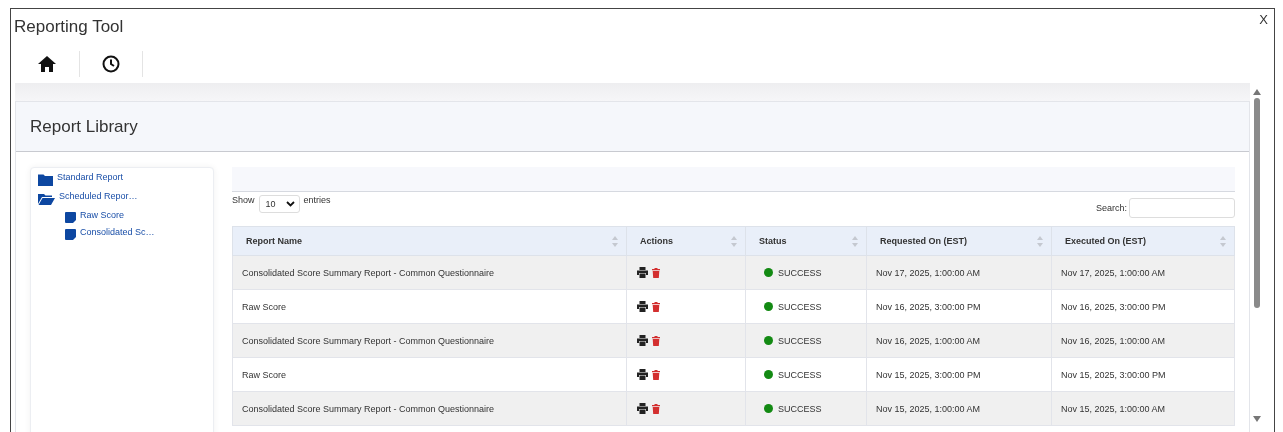 The width and height of the screenshot is (1283, 432). Describe the element at coordinates (1257, 92) in the screenshot. I see `scroll-up-icon` at that location.